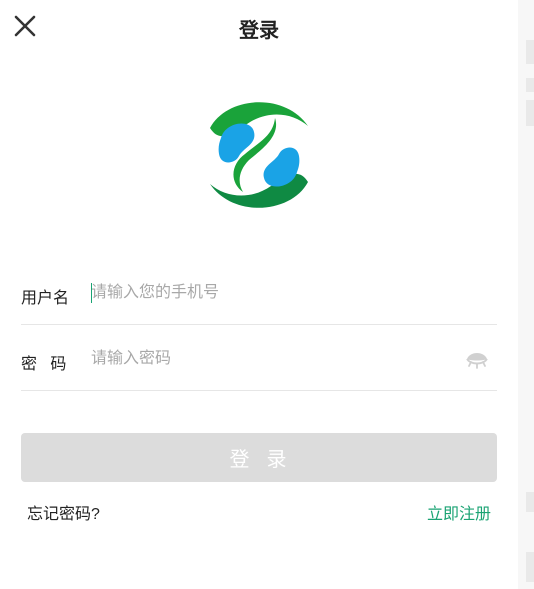 The image size is (534, 589). Describe the element at coordinates (459, 512) in the screenshot. I see `register-link: 立即注册` at that location.